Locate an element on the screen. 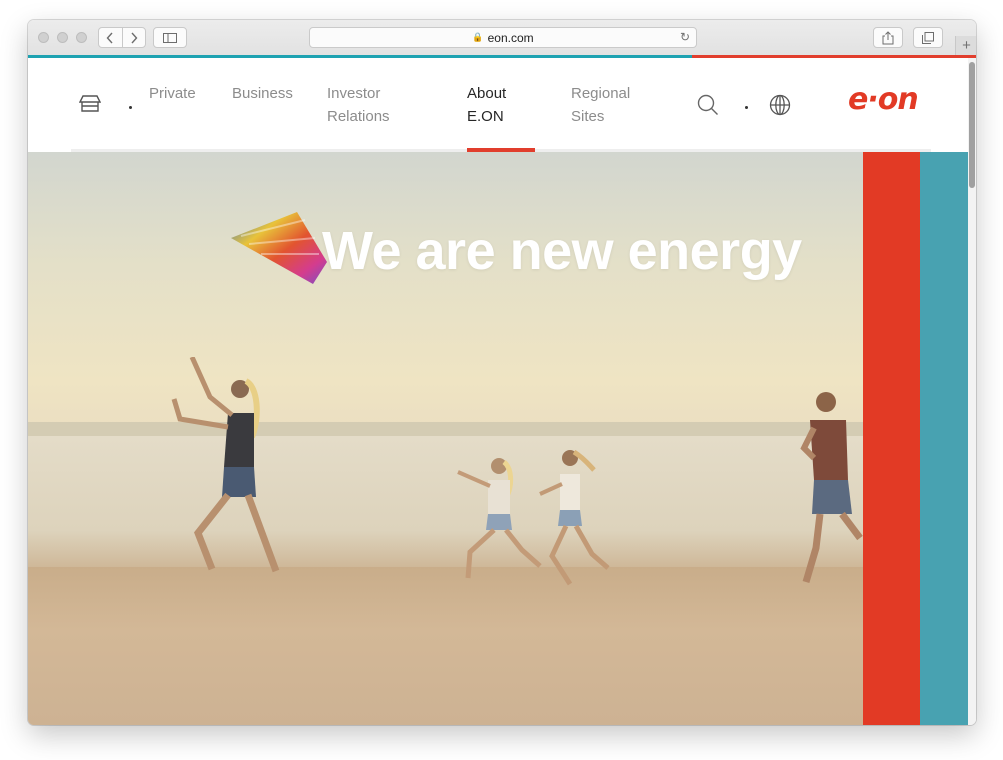 The image size is (1003, 760). minimize-window-button is located at coordinates (62, 37).